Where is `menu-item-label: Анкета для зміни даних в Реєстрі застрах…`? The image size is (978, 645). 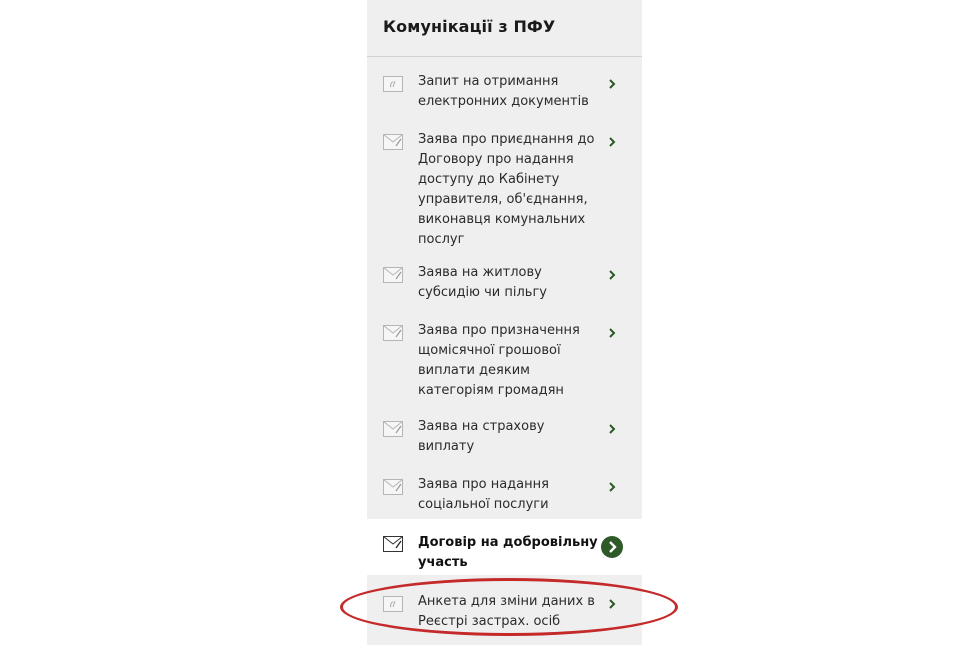
menu-item-label: Анкета для зміни даних в Реєстрі застрах… is located at coordinates (506, 611).